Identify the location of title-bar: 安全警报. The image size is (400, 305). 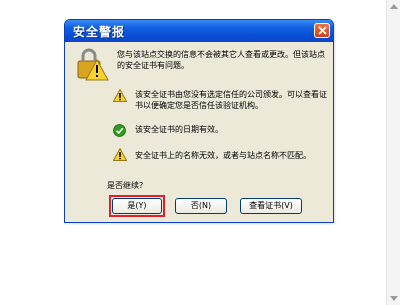
(199, 31).